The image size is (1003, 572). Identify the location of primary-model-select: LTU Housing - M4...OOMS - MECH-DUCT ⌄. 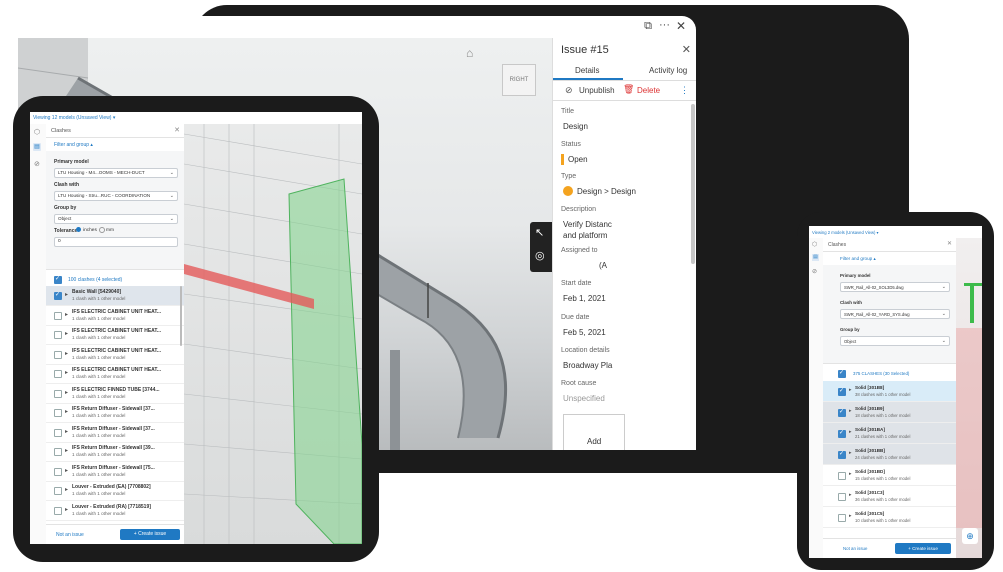
(116, 173).